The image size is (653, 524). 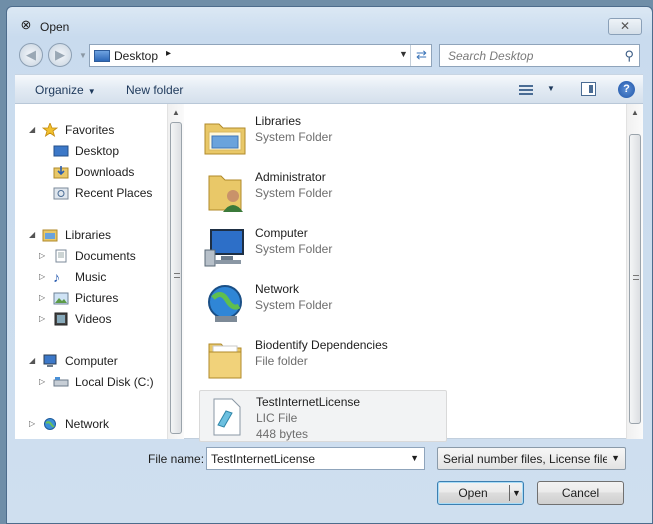 I want to click on disk-icon, so click(x=61, y=382).